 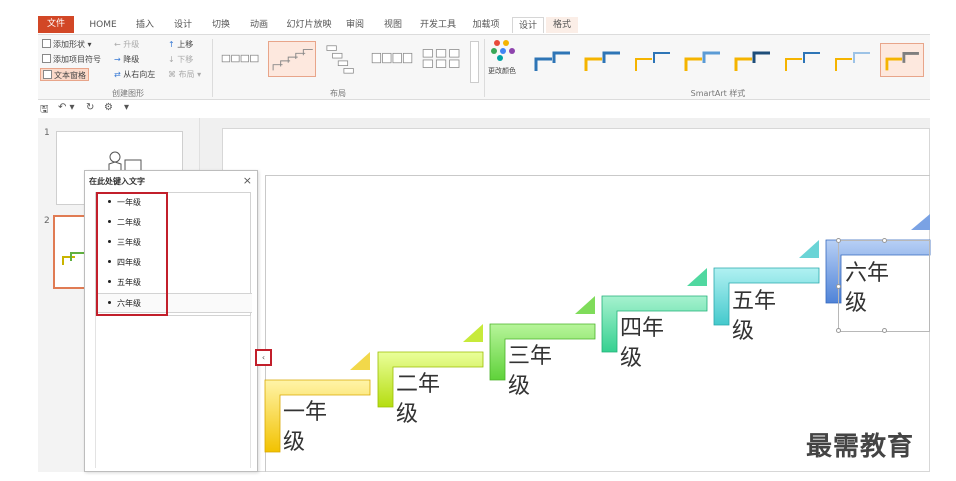 What do you see at coordinates (762, 317) in the screenshot?
I see `step-label-5: 五年级` at bounding box center [762, 317].